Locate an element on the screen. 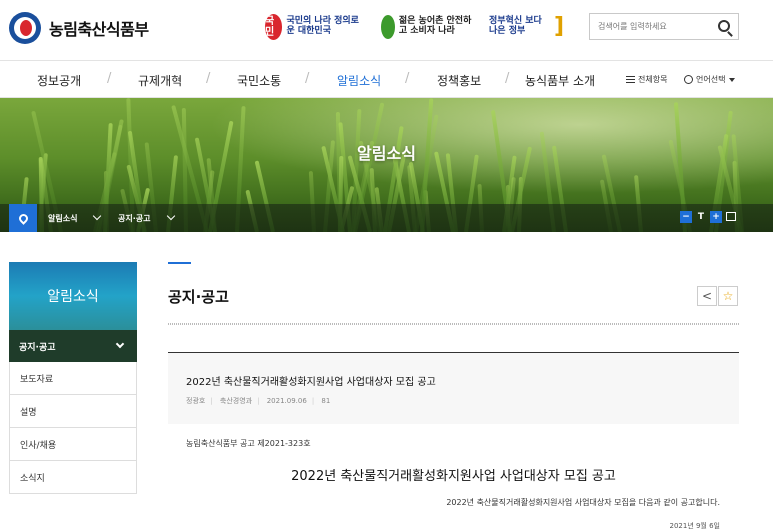 Image resolution: width=773 pixels, height=531 pixels. sidebar-item-press: 보도자료 is located at coordinates (73, 378).